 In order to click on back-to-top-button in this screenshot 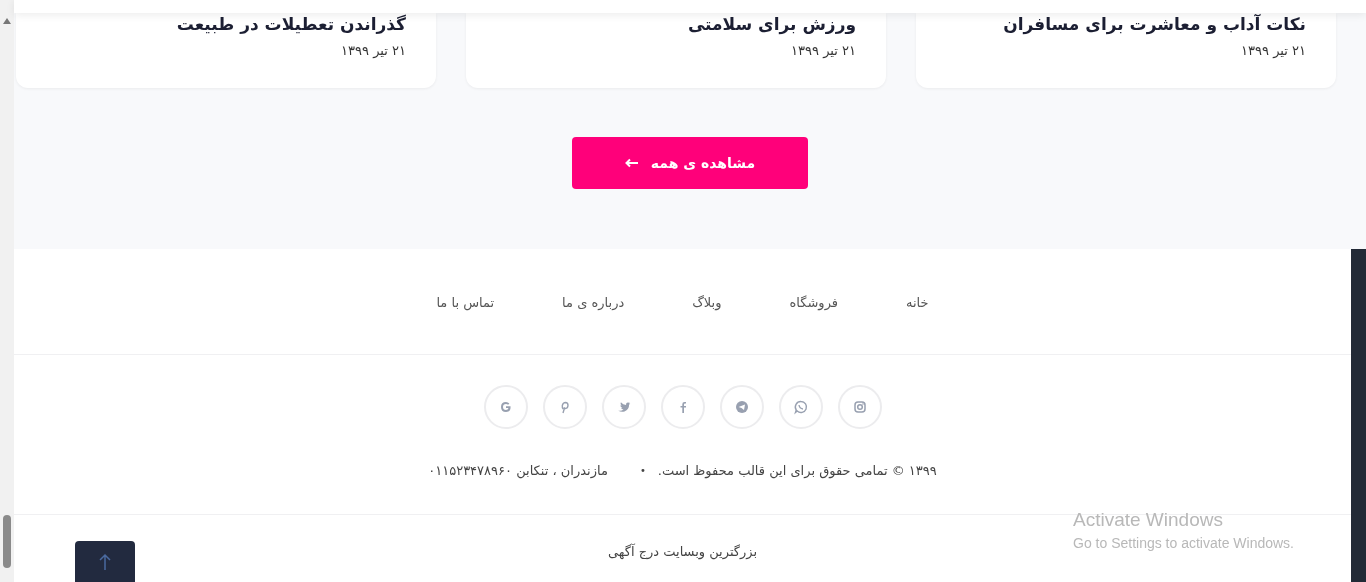, I will do `click(105, 561)`.